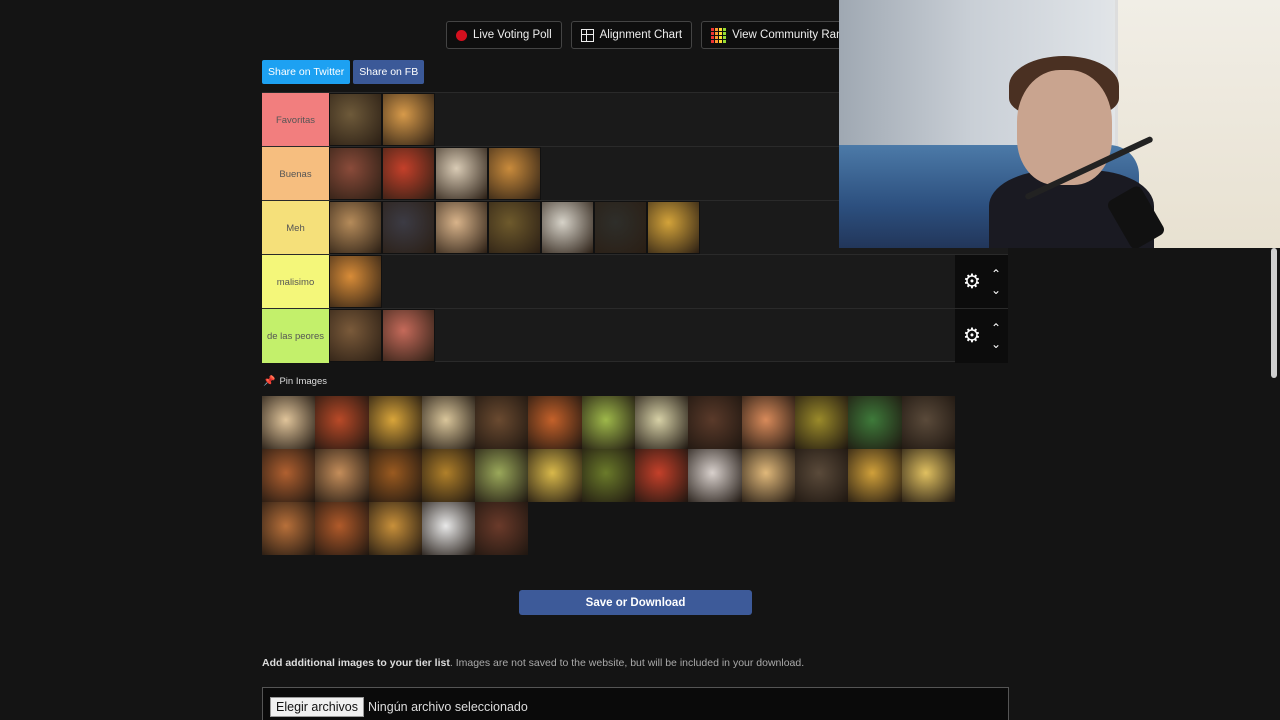  I want to click on colorful-grid-icon, so click(719, 35).